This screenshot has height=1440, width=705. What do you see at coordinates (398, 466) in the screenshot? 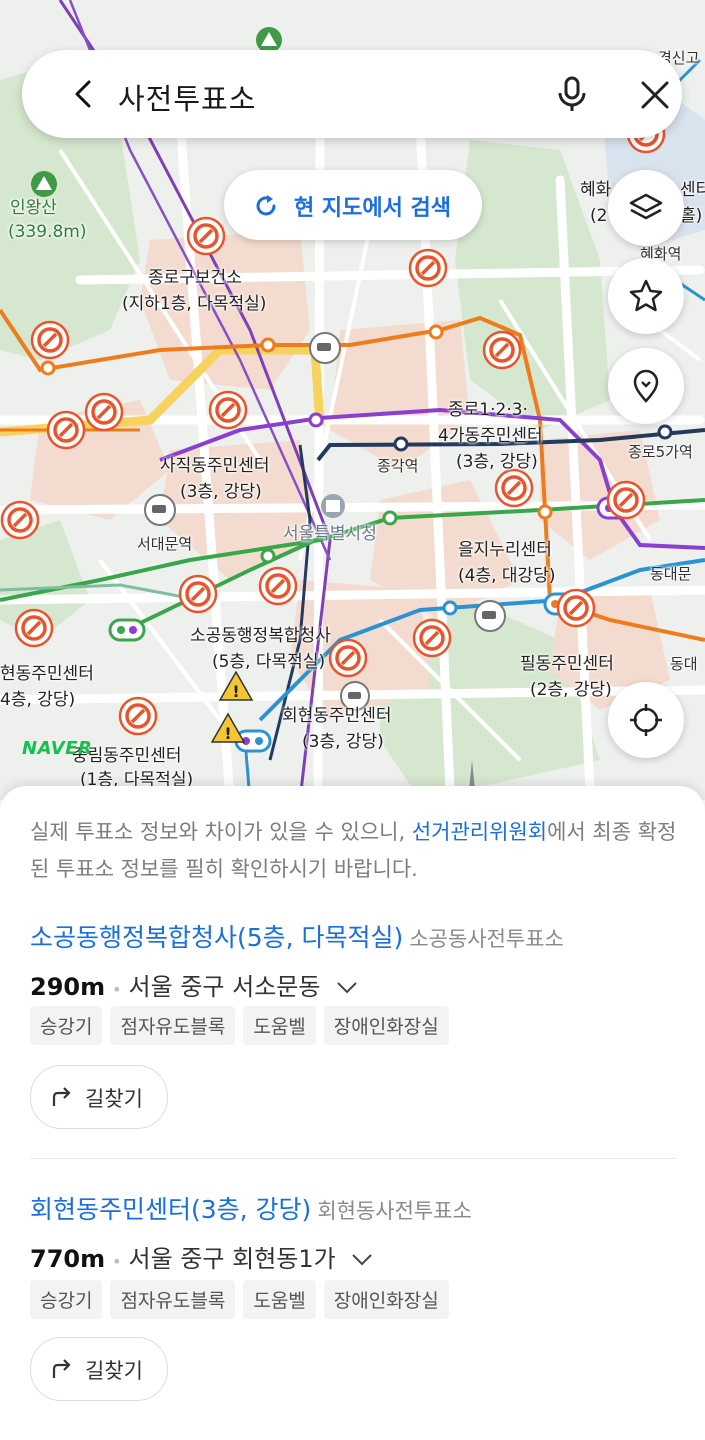
I see `map-label-jonggak-station: 종각역` at bounding box center [398, 466].